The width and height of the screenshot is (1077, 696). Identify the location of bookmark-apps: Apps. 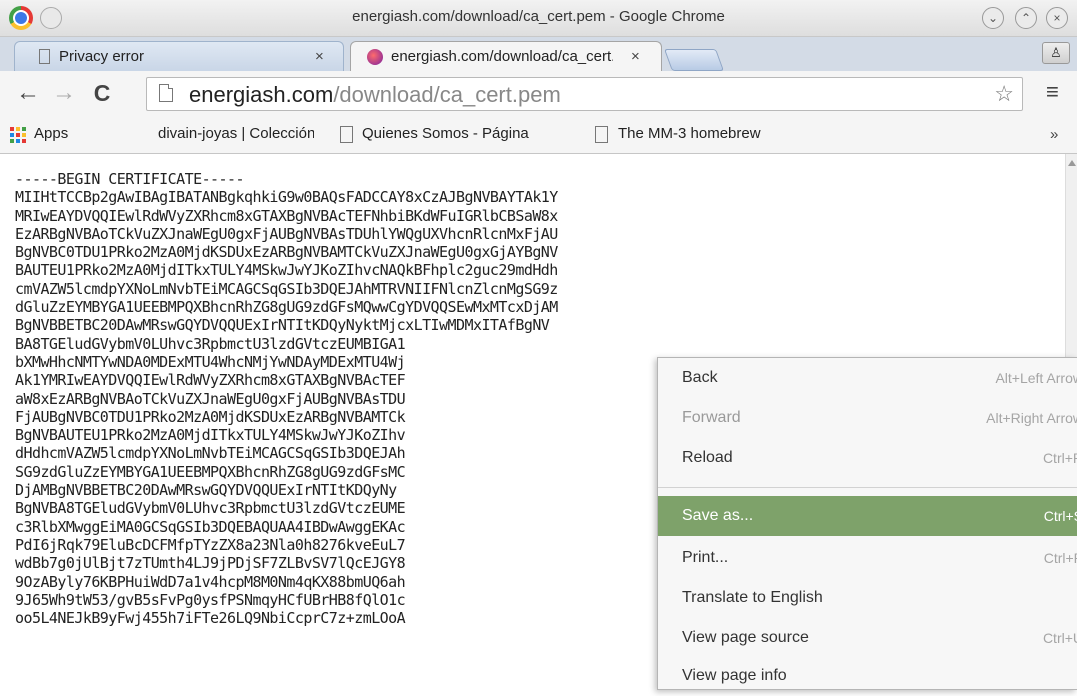
(51, 133).